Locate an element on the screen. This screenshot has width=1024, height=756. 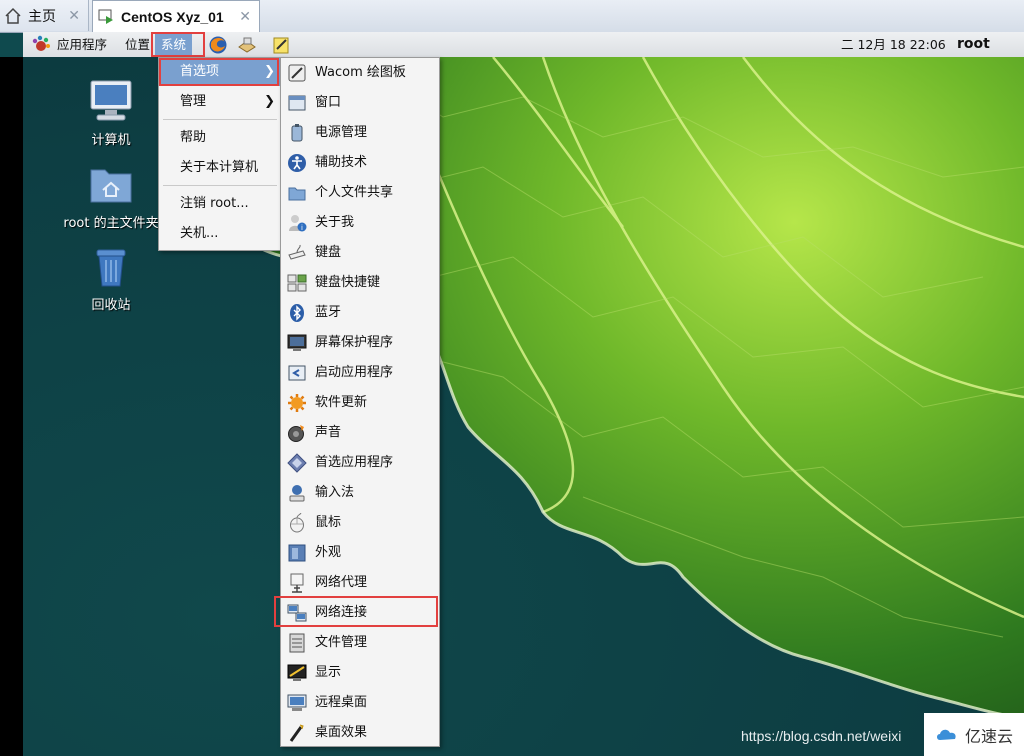
submenu-item-label: 显示 is located at coordinates (328, 672).